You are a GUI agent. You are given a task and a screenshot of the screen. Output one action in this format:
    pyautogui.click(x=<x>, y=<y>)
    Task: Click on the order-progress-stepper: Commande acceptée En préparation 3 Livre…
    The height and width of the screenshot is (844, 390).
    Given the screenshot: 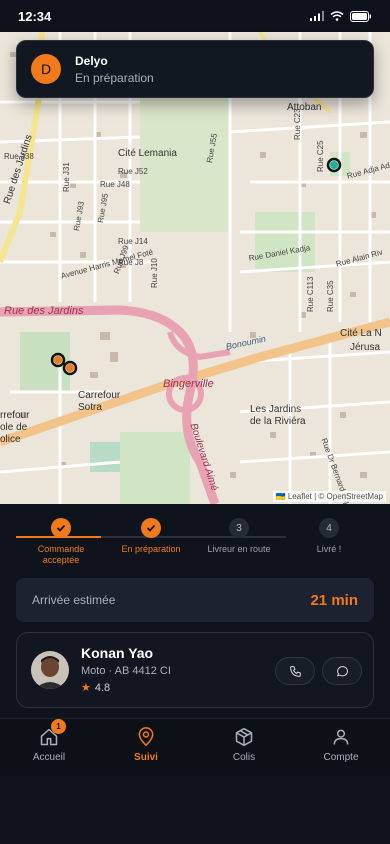 What is the action you would take?
    pyautogui.click(x=195, y=546)
    